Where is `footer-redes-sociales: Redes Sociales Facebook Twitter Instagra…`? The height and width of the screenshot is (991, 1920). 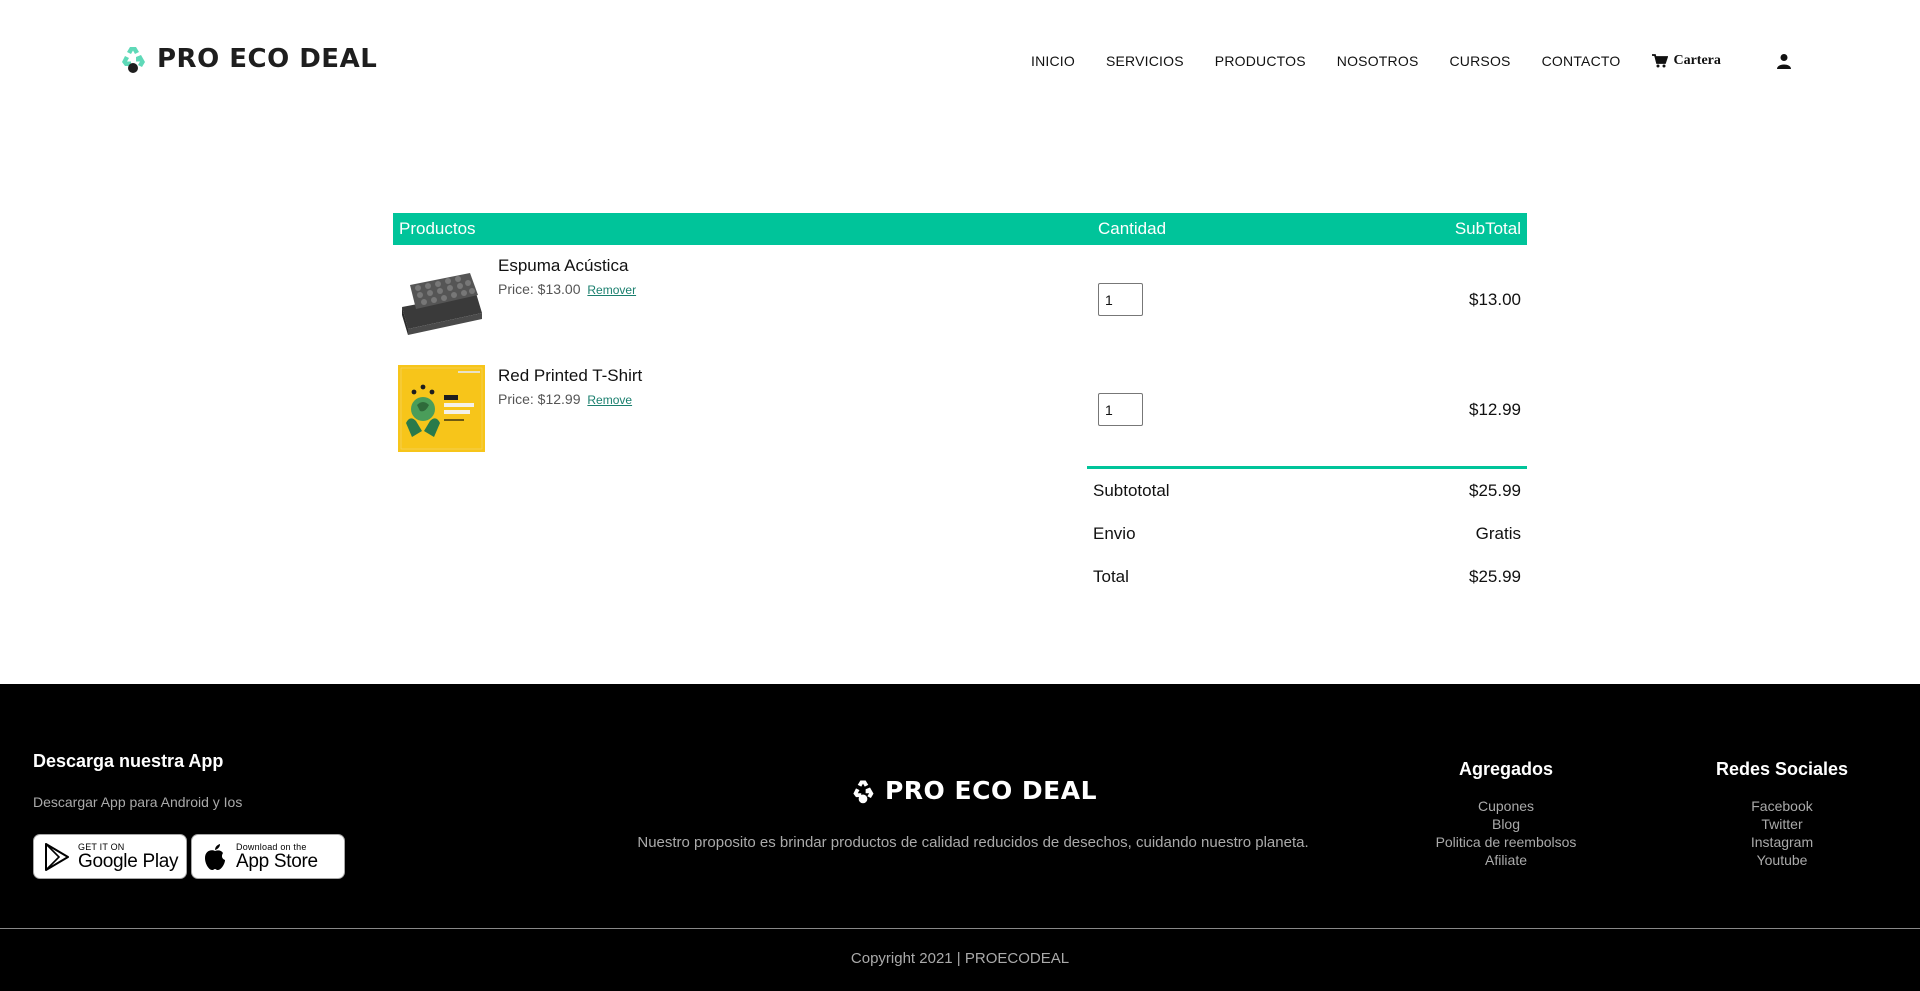 footer-redes-sociales: Redes Sociales Facebook Twitter Instagra… is located at coordinates (1782, 814).